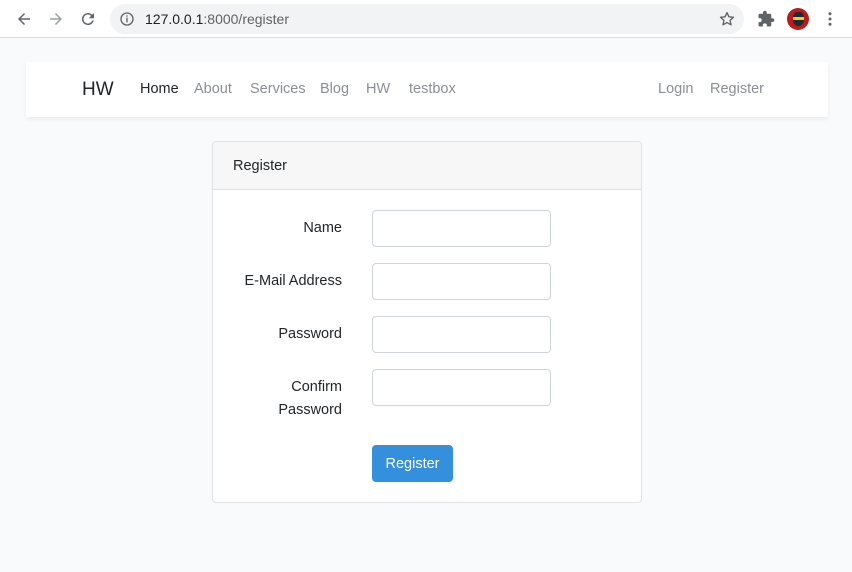 This screenshot has width=852, height=572. Describe the element at coordinates (830, 19) in the screenshot. I see `menu-kebab-icon` at that location.